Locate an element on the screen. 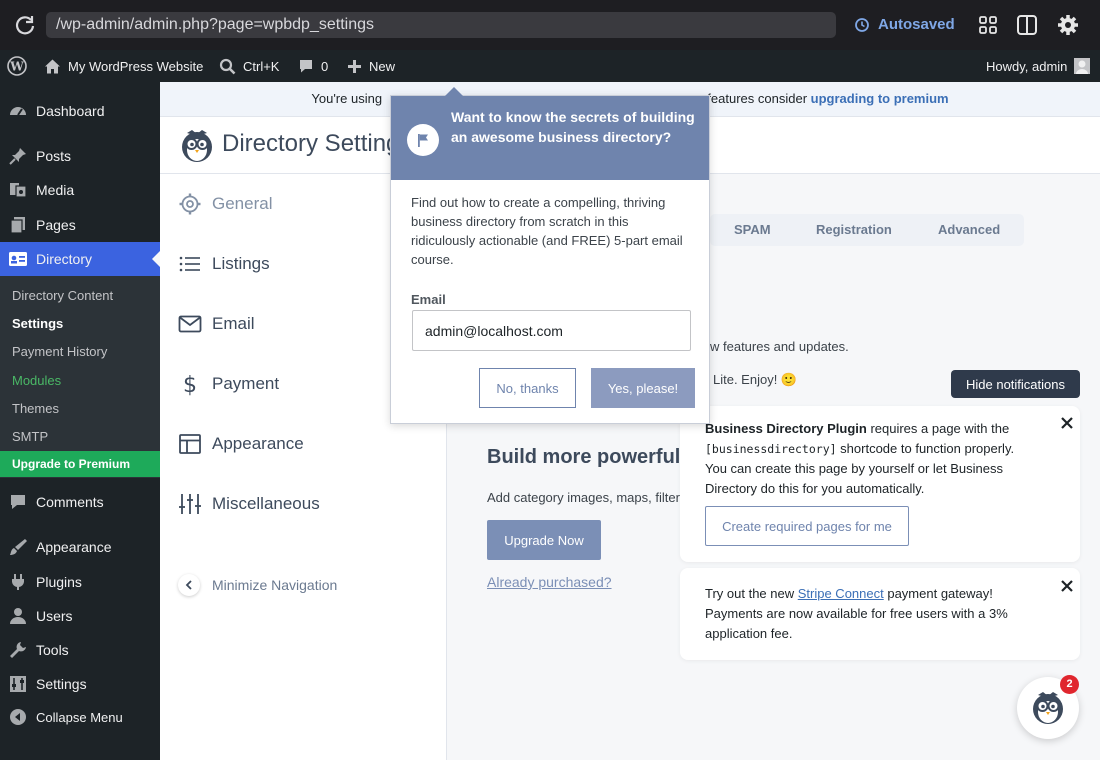 Image resolution: width=1100 pixels, height=760 pixels. notice-text-mid: features consider is located at coordinates (757, 98).